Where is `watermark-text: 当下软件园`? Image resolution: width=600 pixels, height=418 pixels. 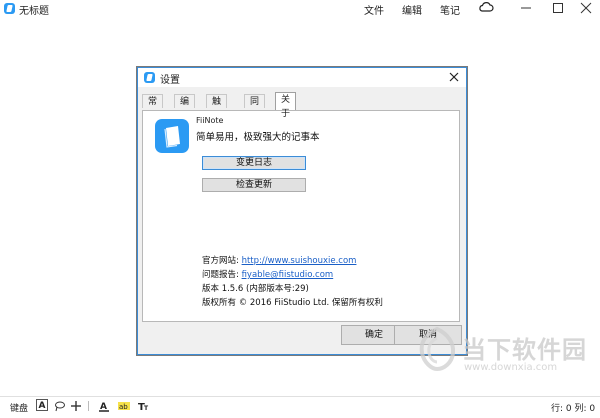 watermark-text: 当下软件园 is located at coordinates (524, 350).